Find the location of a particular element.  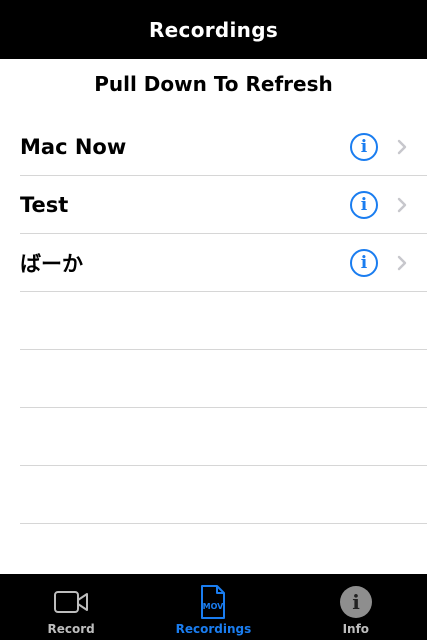

page-title: Recordings is located at coordinates (213, 29).